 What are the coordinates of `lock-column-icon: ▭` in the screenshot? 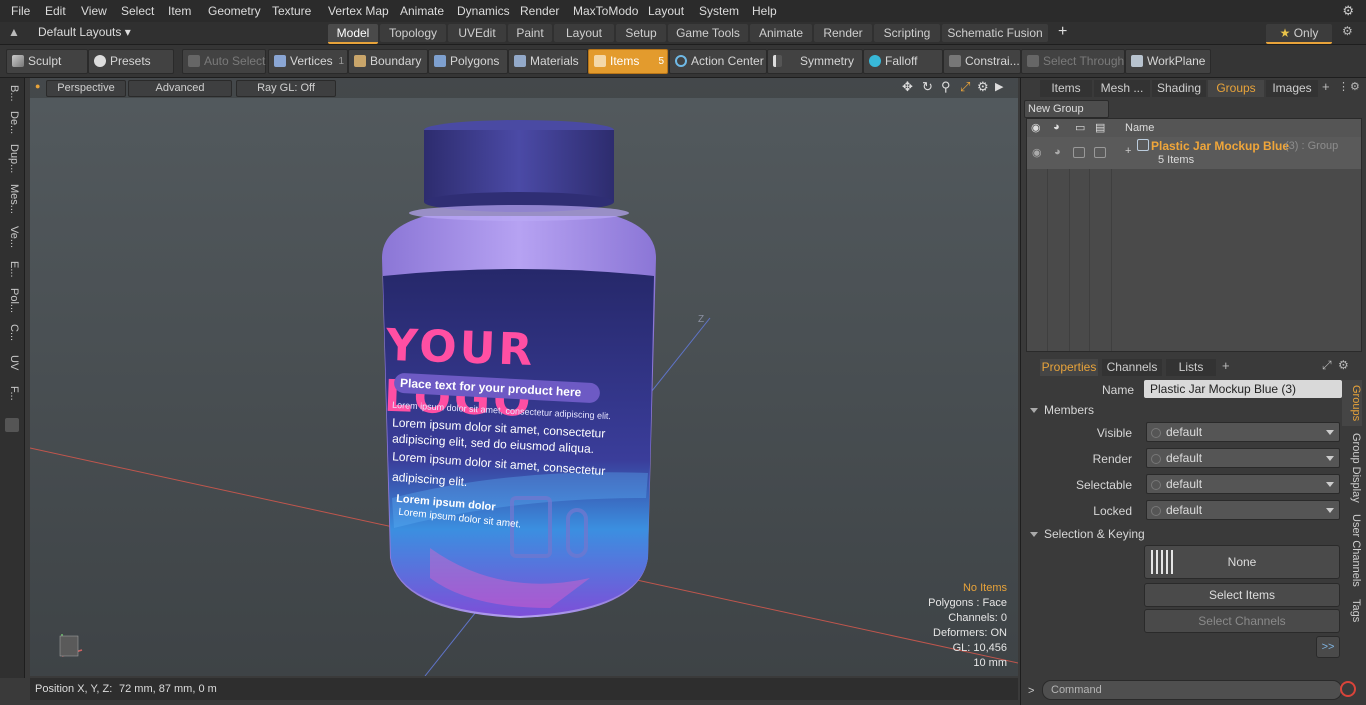 It's located at (1080, 127).